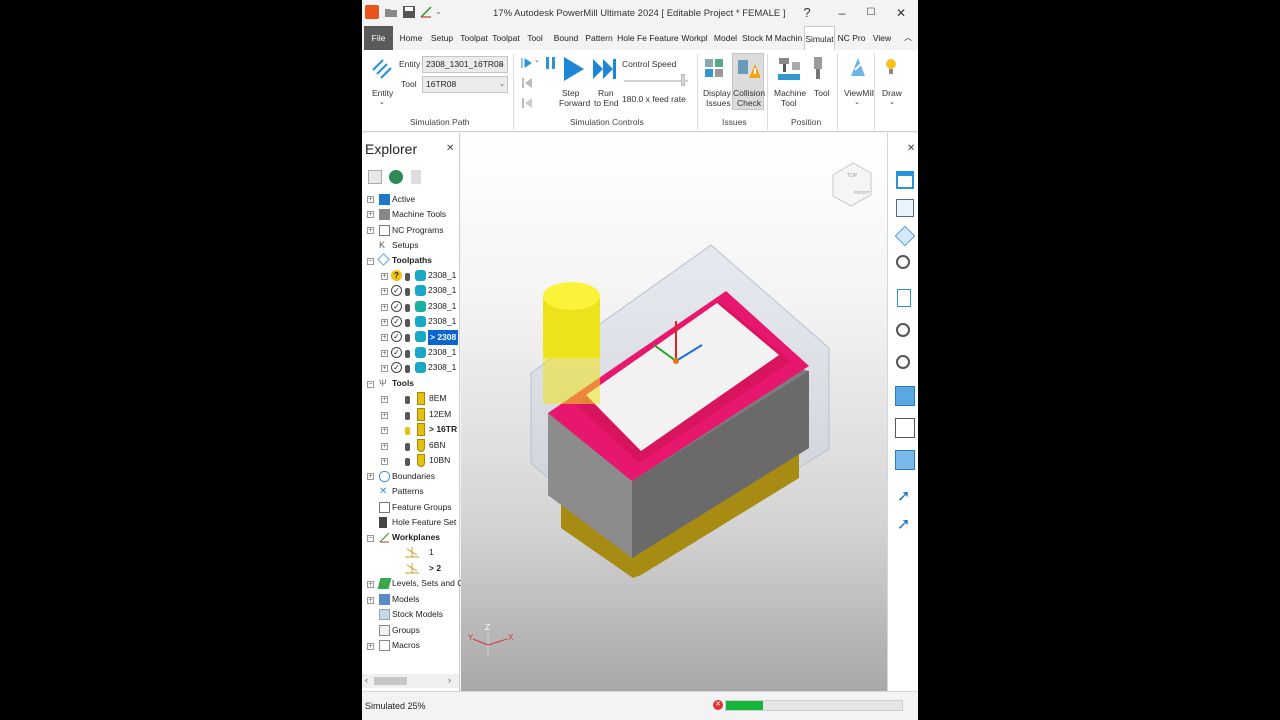 The height and width of the screenshot is (720, 1280). Describe the element at coordinates (426, 12) in the screenshot. I see `workplane-quick-icon` at that location.